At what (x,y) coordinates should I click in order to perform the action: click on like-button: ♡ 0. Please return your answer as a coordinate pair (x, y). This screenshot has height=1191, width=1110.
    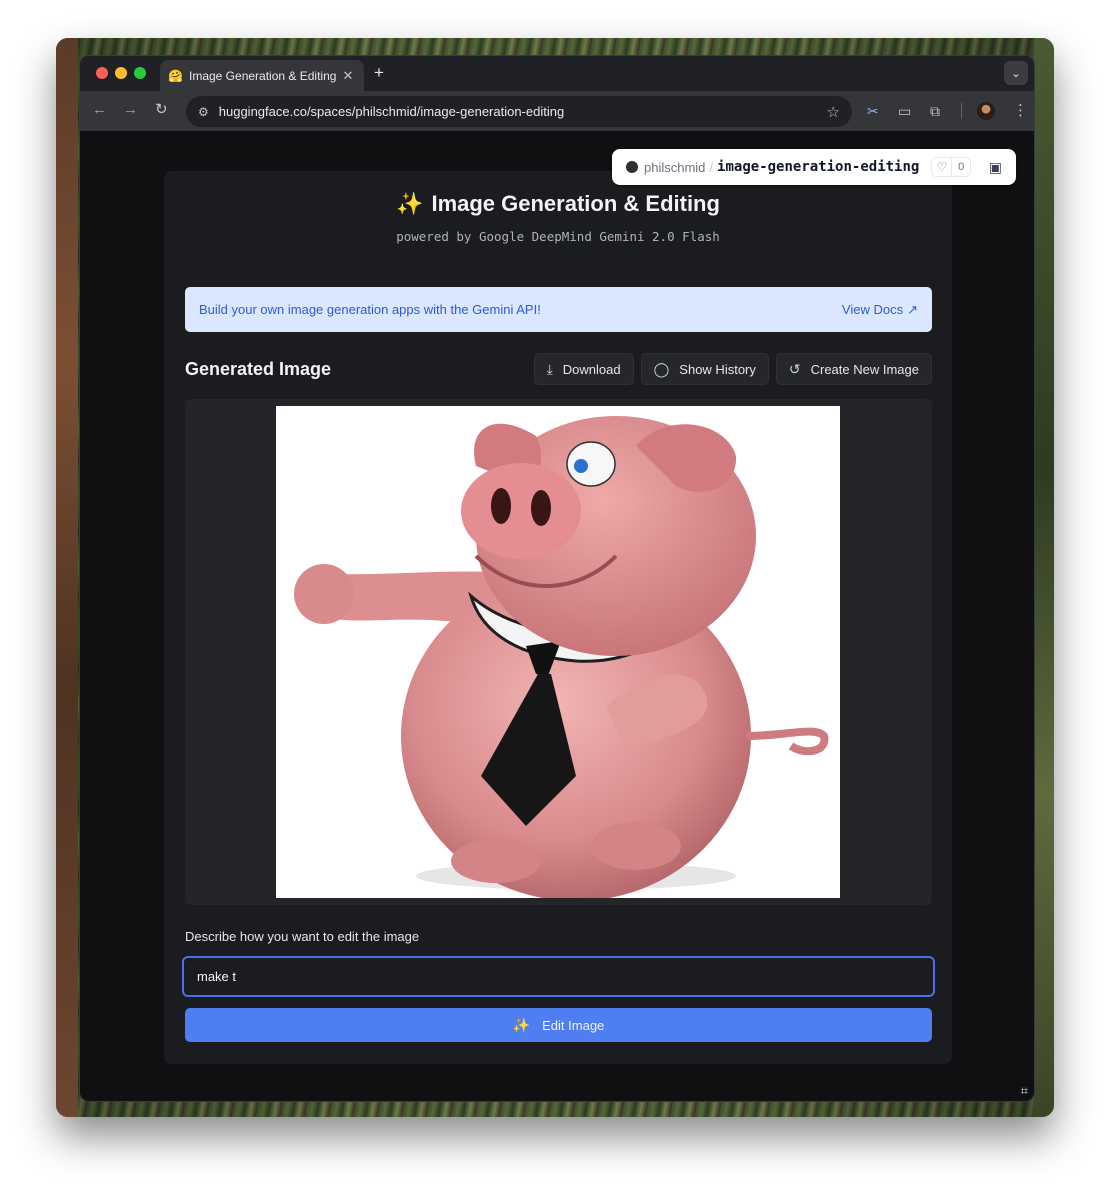
    Looking at the image, I should click on (951, 167).